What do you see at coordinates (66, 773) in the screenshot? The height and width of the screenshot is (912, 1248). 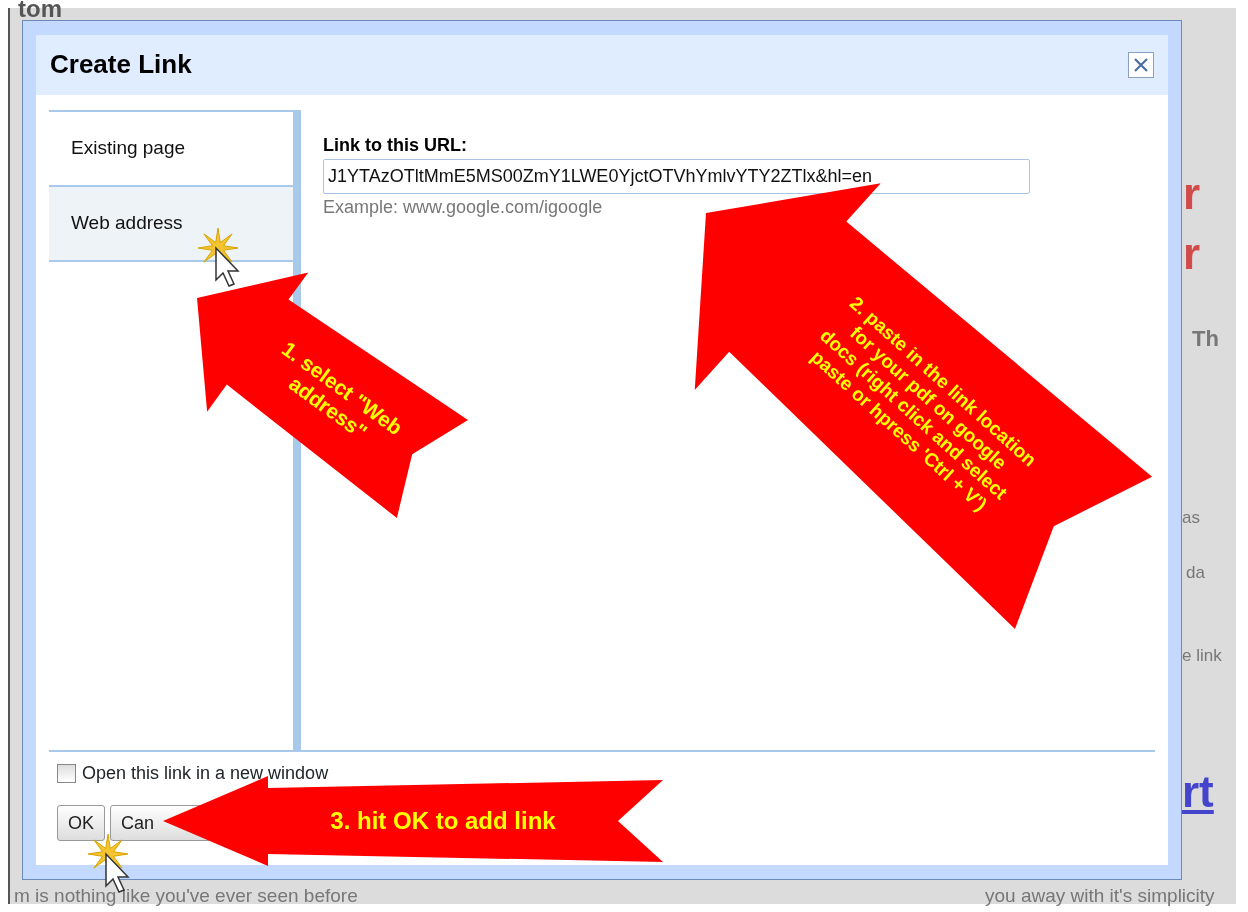 I see `checkbox` at bounding box center [66, 773].